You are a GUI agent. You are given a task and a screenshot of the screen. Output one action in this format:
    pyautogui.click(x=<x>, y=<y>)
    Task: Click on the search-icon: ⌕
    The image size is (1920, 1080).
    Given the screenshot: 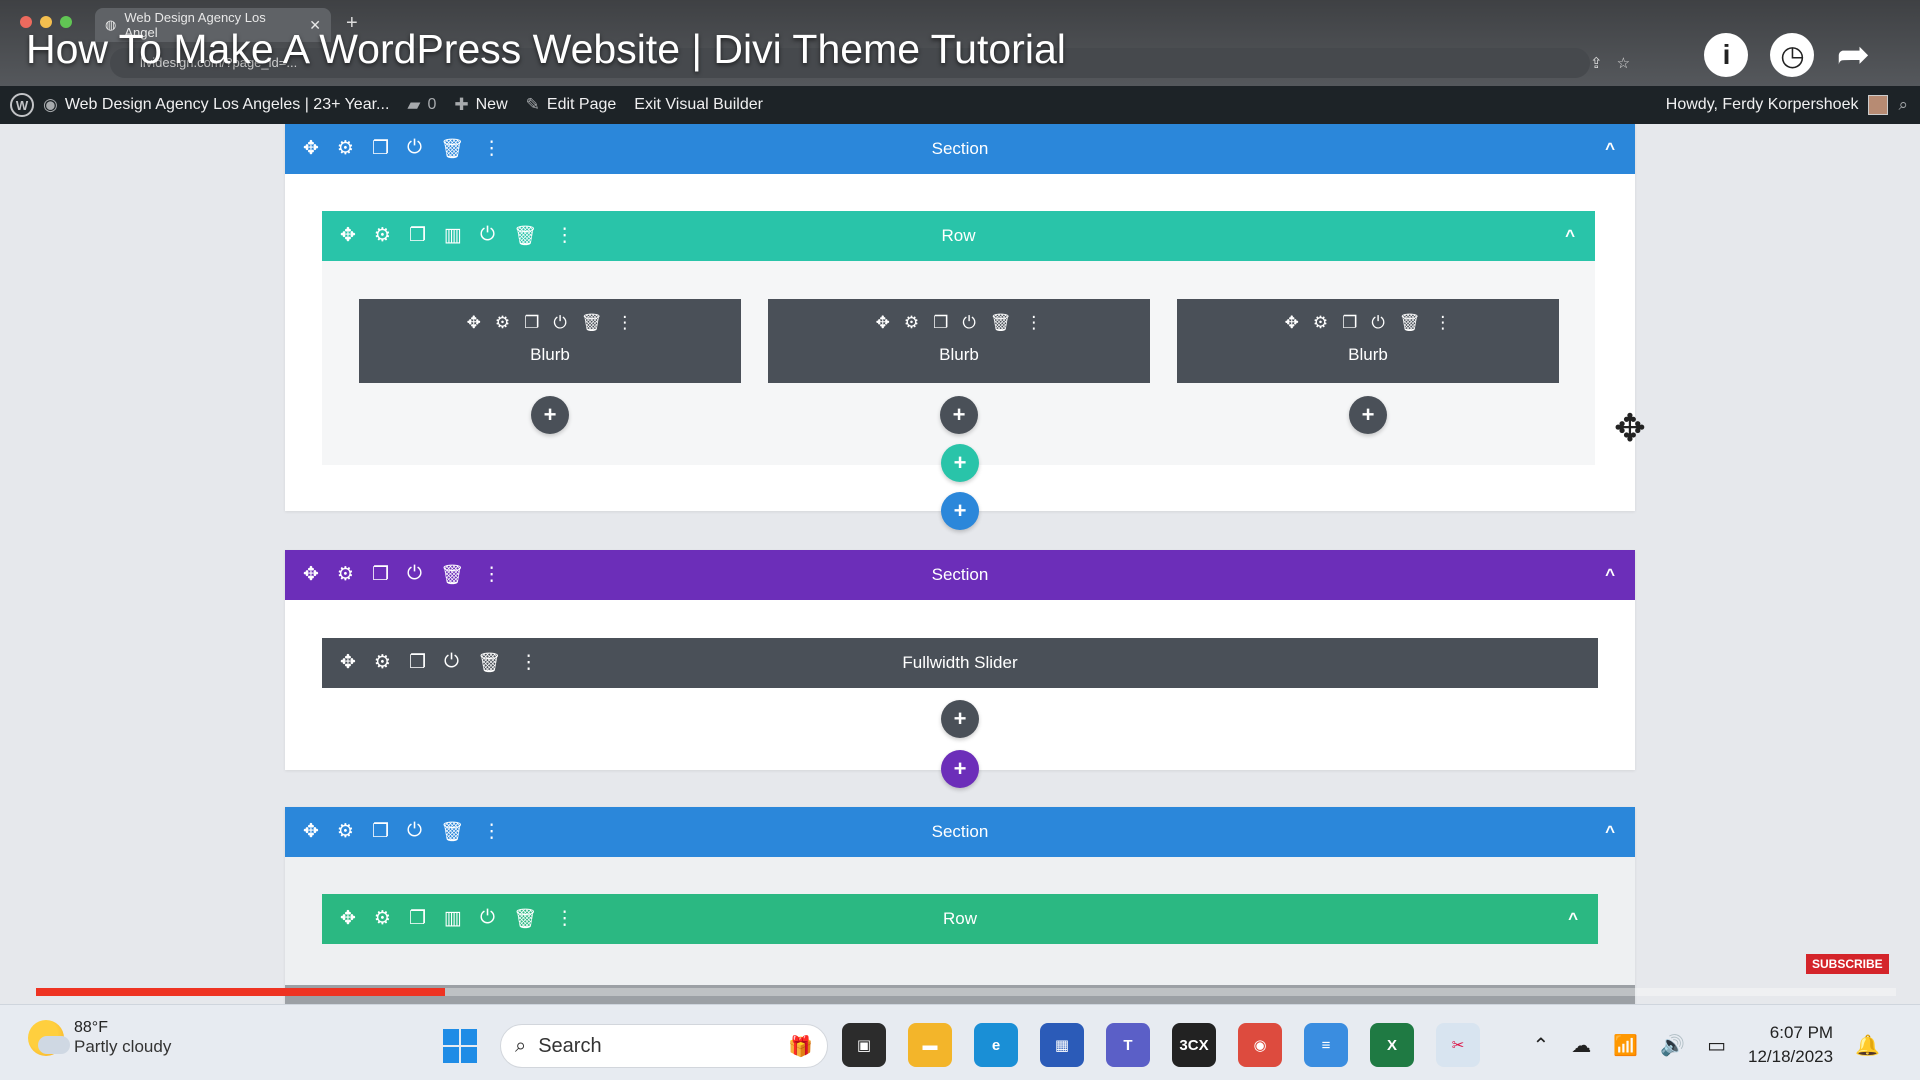 What is the action you would take?
    pyautogui.click(x=1903, y=105)
    